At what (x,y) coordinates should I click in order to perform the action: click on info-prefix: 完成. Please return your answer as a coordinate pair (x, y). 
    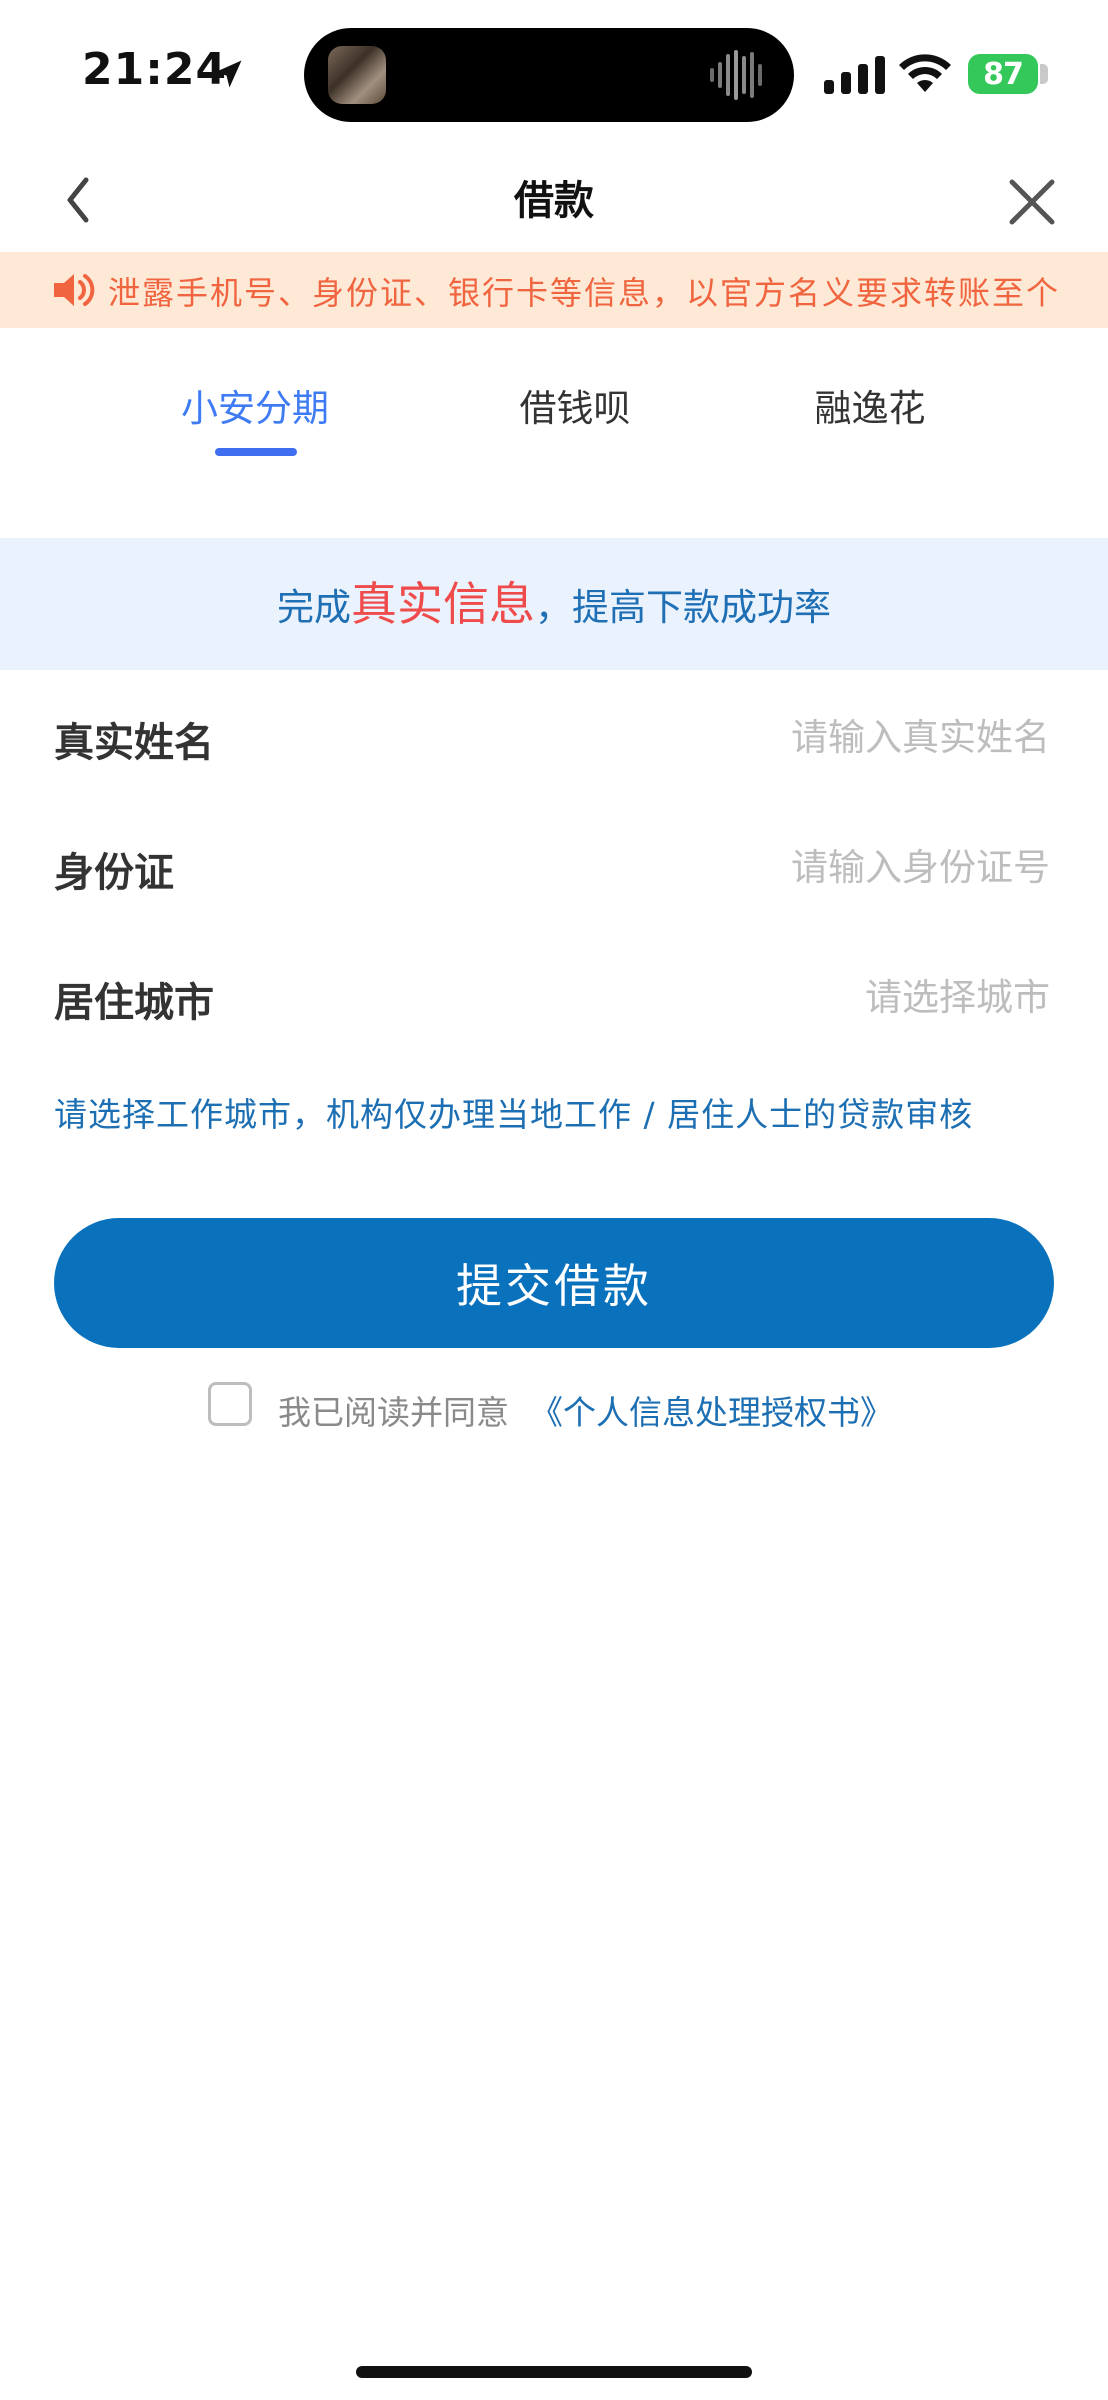
    Looking at the image, I should click on (314, 607).